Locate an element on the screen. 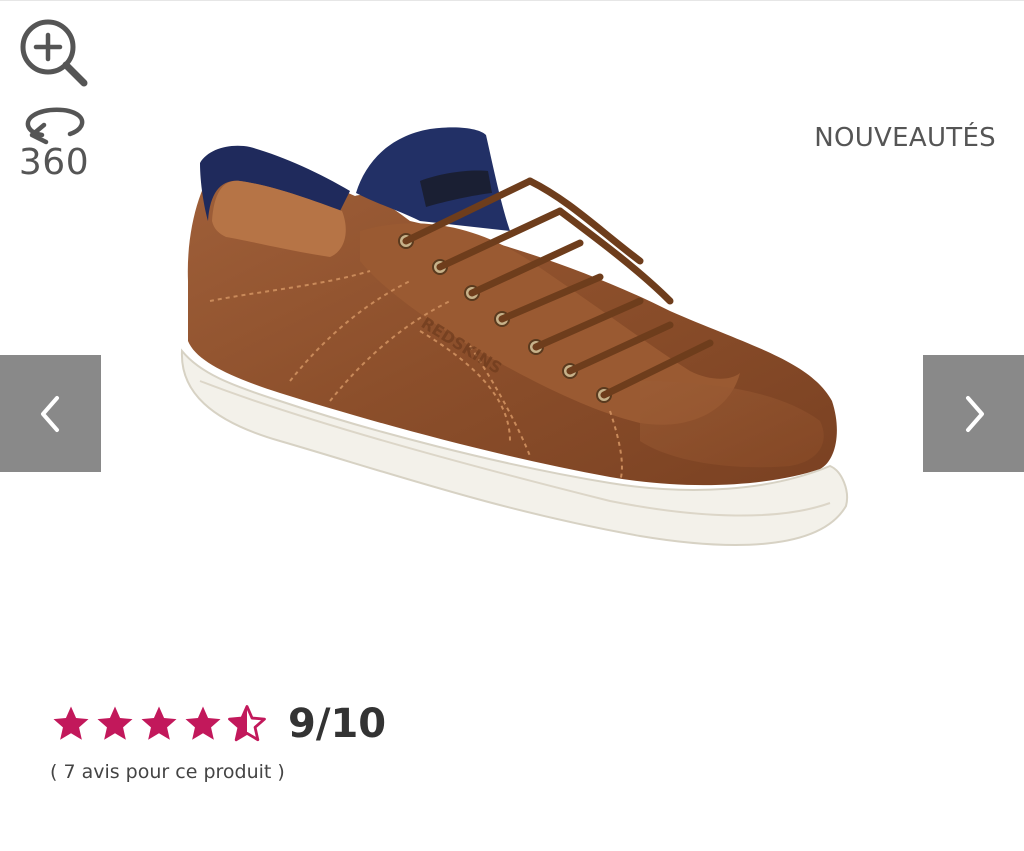 The width and height of the screenshot is (1024, 851). chevron-right-icon is located at coordinates (974, 413).